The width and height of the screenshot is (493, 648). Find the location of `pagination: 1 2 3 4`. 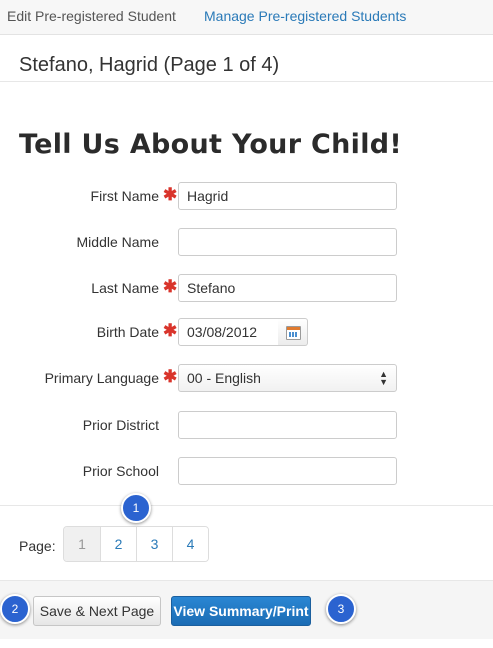

pagination: 1 2 3 4 is located at coordinates (136, 544).